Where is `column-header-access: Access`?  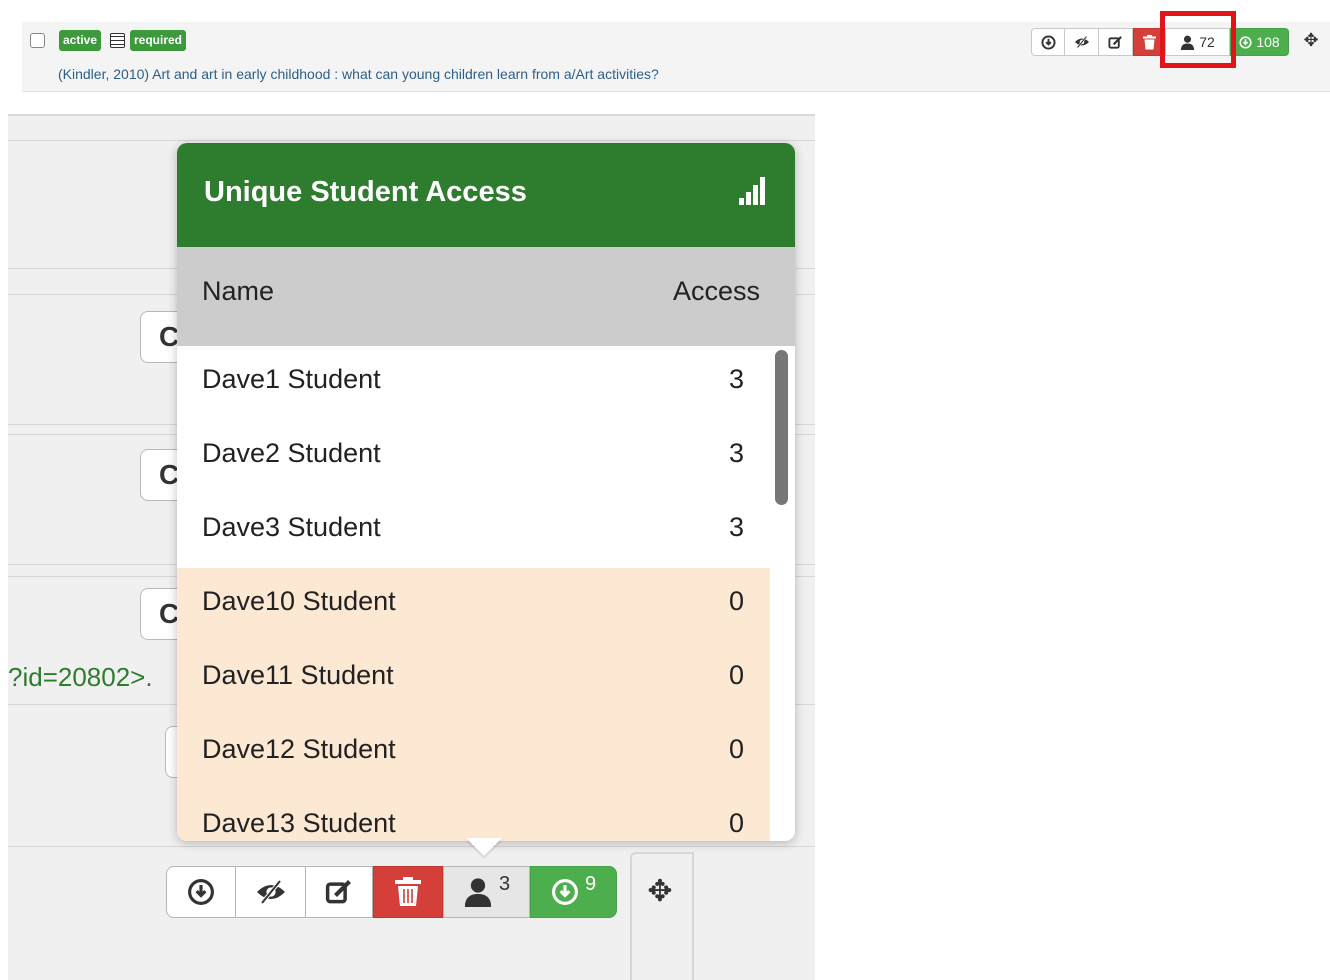 column-header-access: Access is located at coordinates (716, 291).